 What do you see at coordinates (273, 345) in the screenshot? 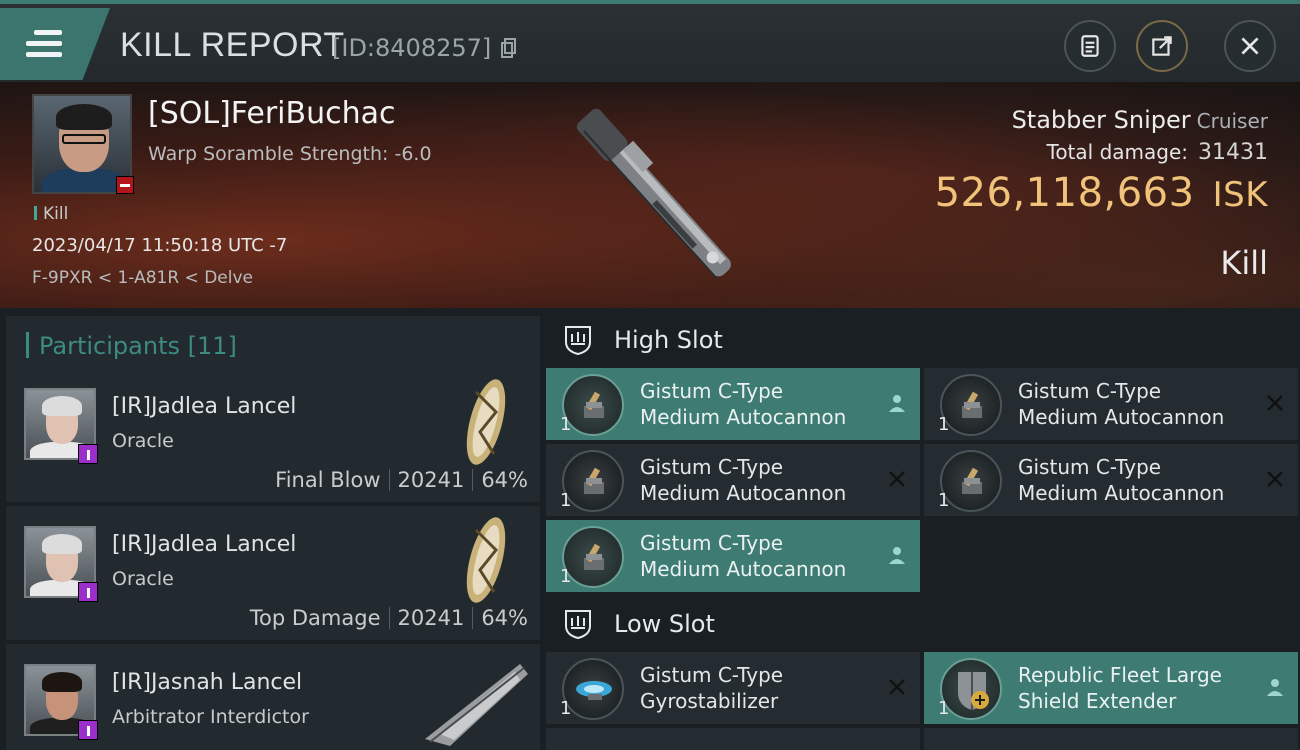
I see `participants-header: Participants [11]` at bounding box center [273, 345].